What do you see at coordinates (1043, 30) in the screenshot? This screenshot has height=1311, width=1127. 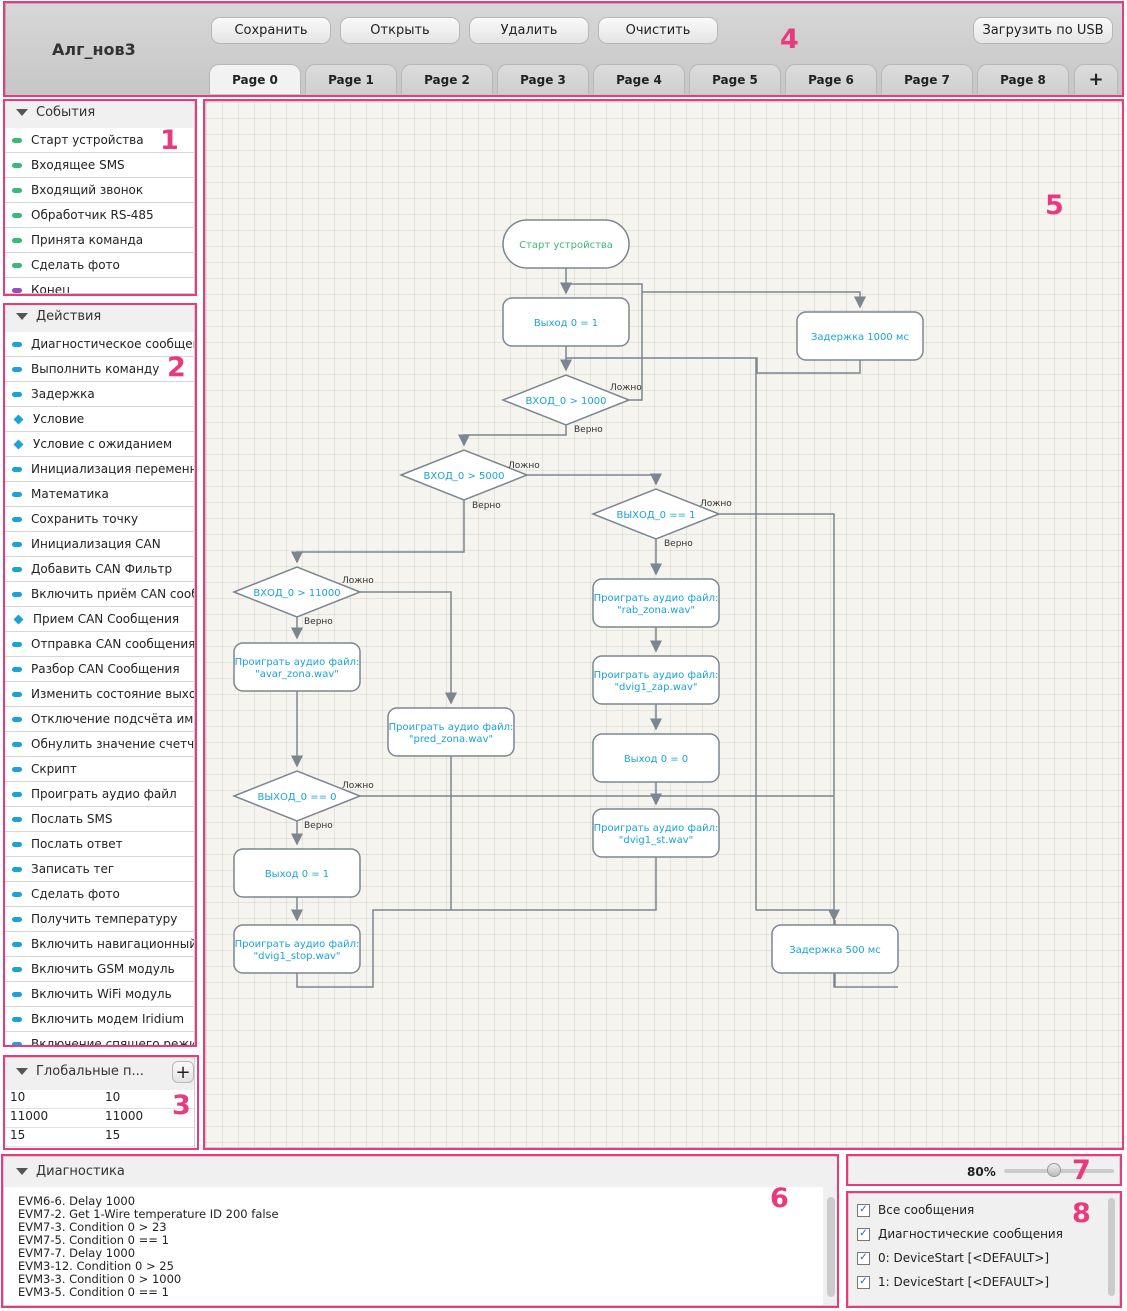 I see `upload-usb-button: Загрузить по USB` at bounding box center [1043, 30].